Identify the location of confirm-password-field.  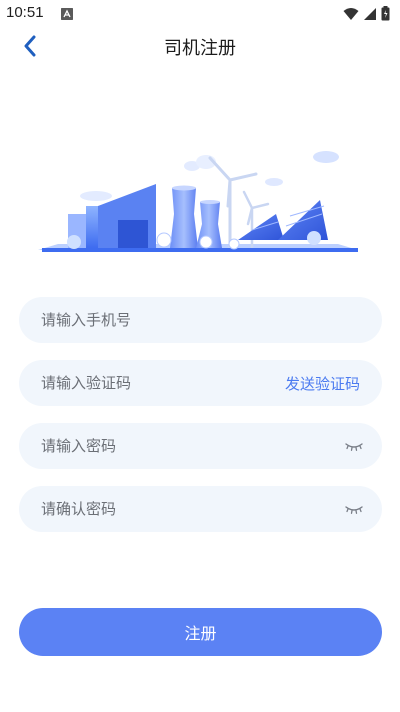
(200, 509).